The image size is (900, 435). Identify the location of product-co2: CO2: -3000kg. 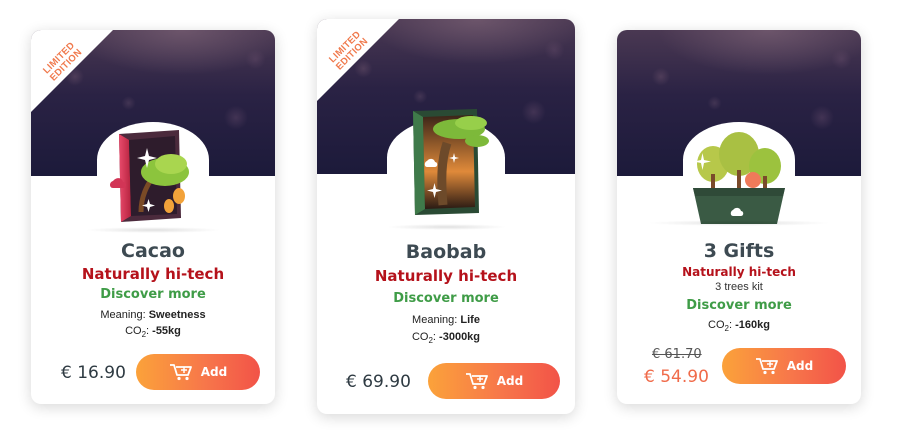
(446, 338).